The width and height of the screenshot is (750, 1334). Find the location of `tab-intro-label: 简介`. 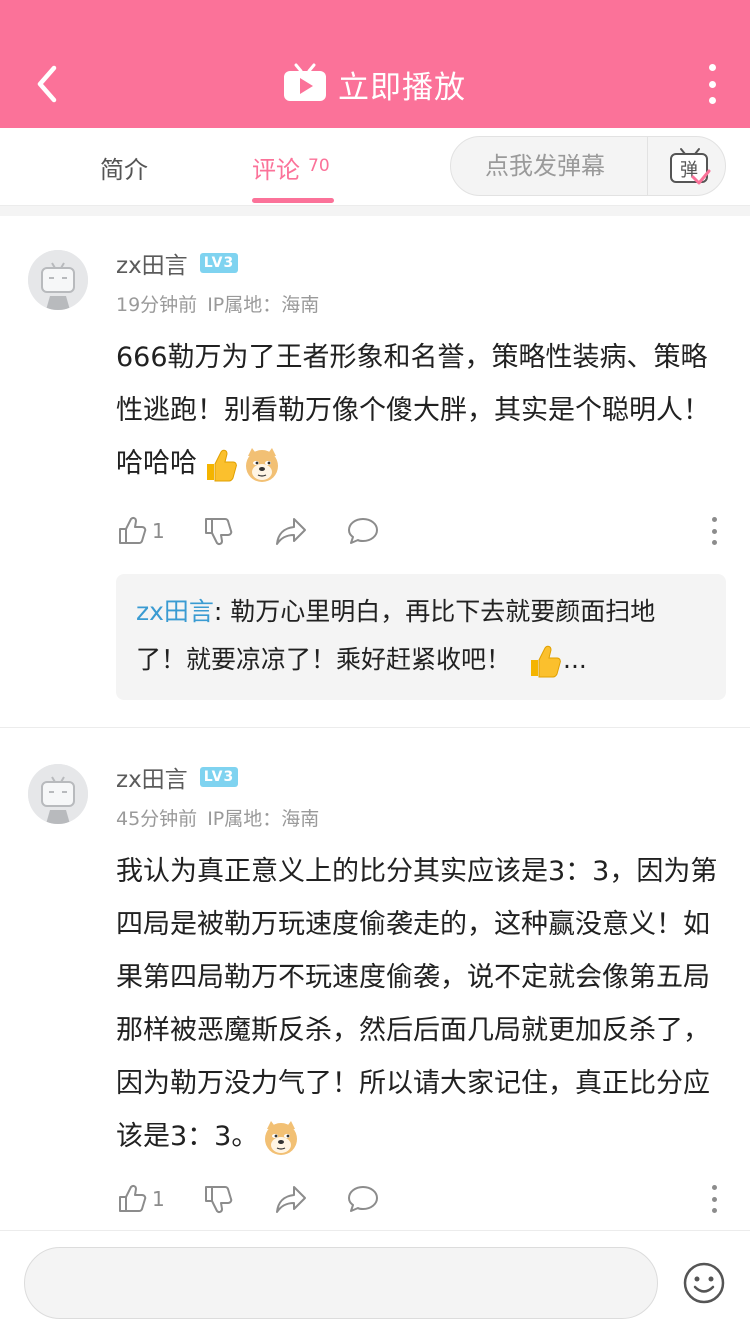

tab-intro-label: 简介 is located at coordinates (124, 169).